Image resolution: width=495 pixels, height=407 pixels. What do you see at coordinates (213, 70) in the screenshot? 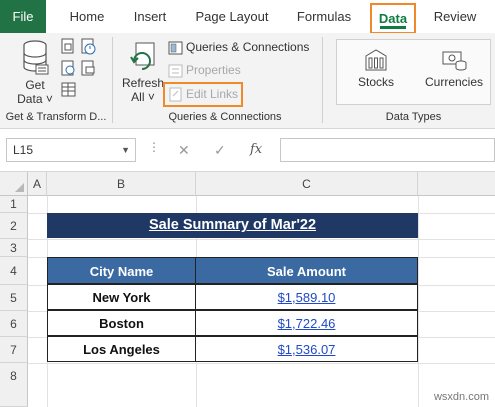
I see `properties-label: Properties` at bounding box center [213, 70].